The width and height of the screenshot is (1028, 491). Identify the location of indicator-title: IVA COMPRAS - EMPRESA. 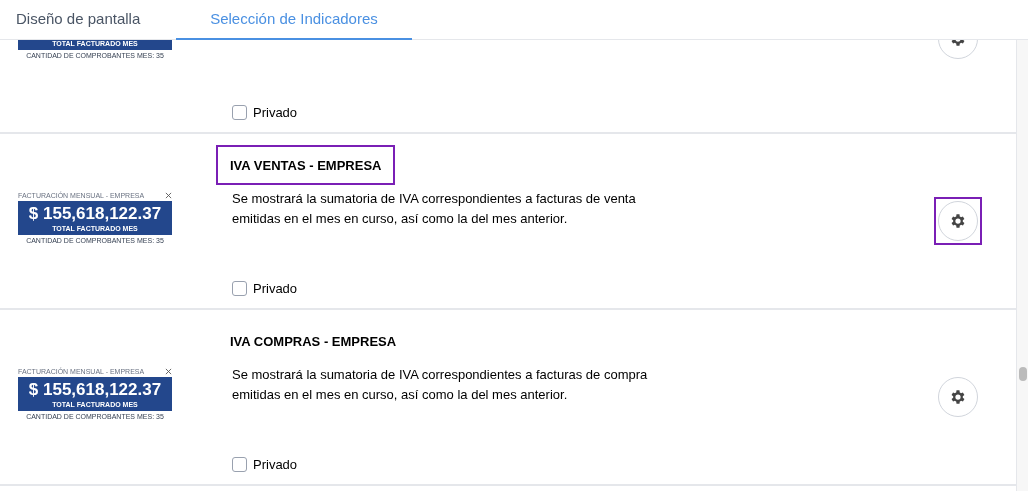
(313, 341).